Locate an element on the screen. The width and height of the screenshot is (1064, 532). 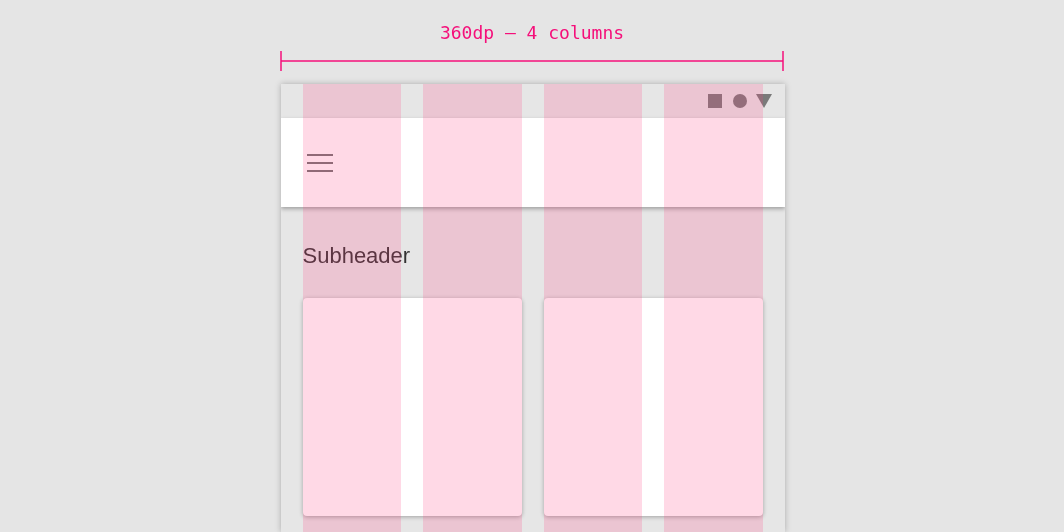
square-icon is located at coordinates (714, 101).